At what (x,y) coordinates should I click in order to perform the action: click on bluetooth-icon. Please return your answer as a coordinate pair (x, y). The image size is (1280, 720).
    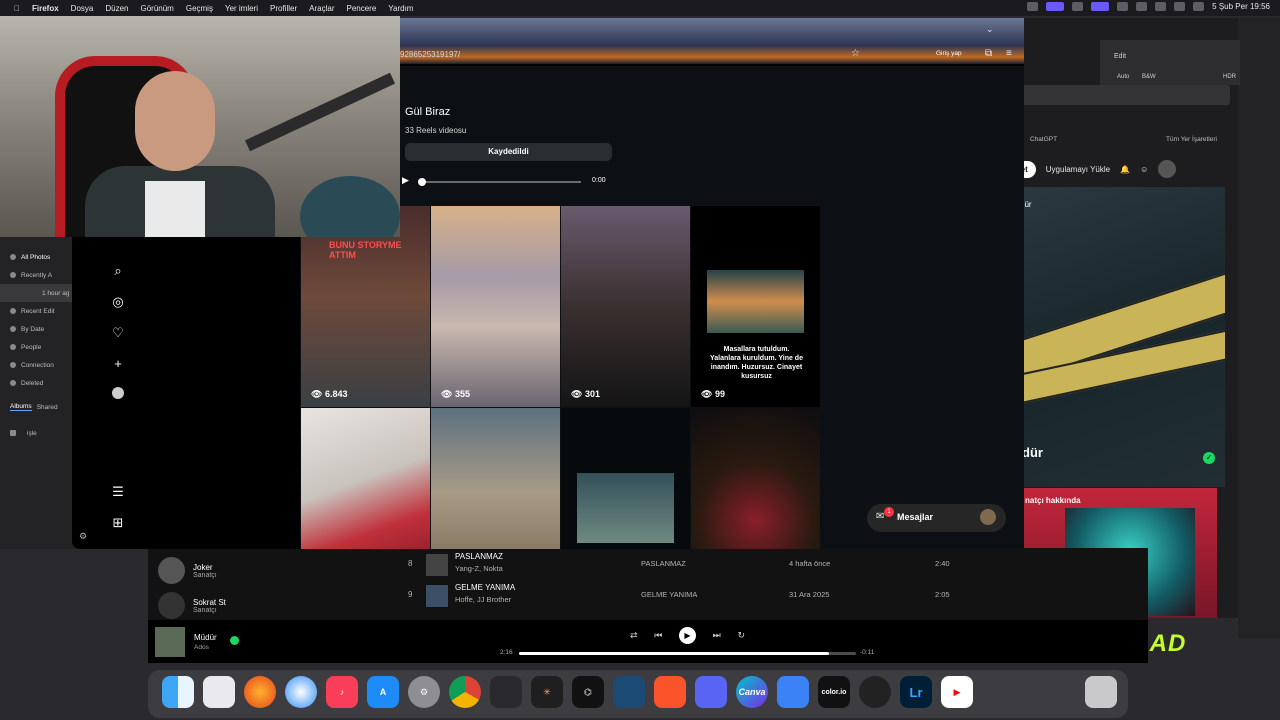
    Looking at the image, I should click on (1123, 6).